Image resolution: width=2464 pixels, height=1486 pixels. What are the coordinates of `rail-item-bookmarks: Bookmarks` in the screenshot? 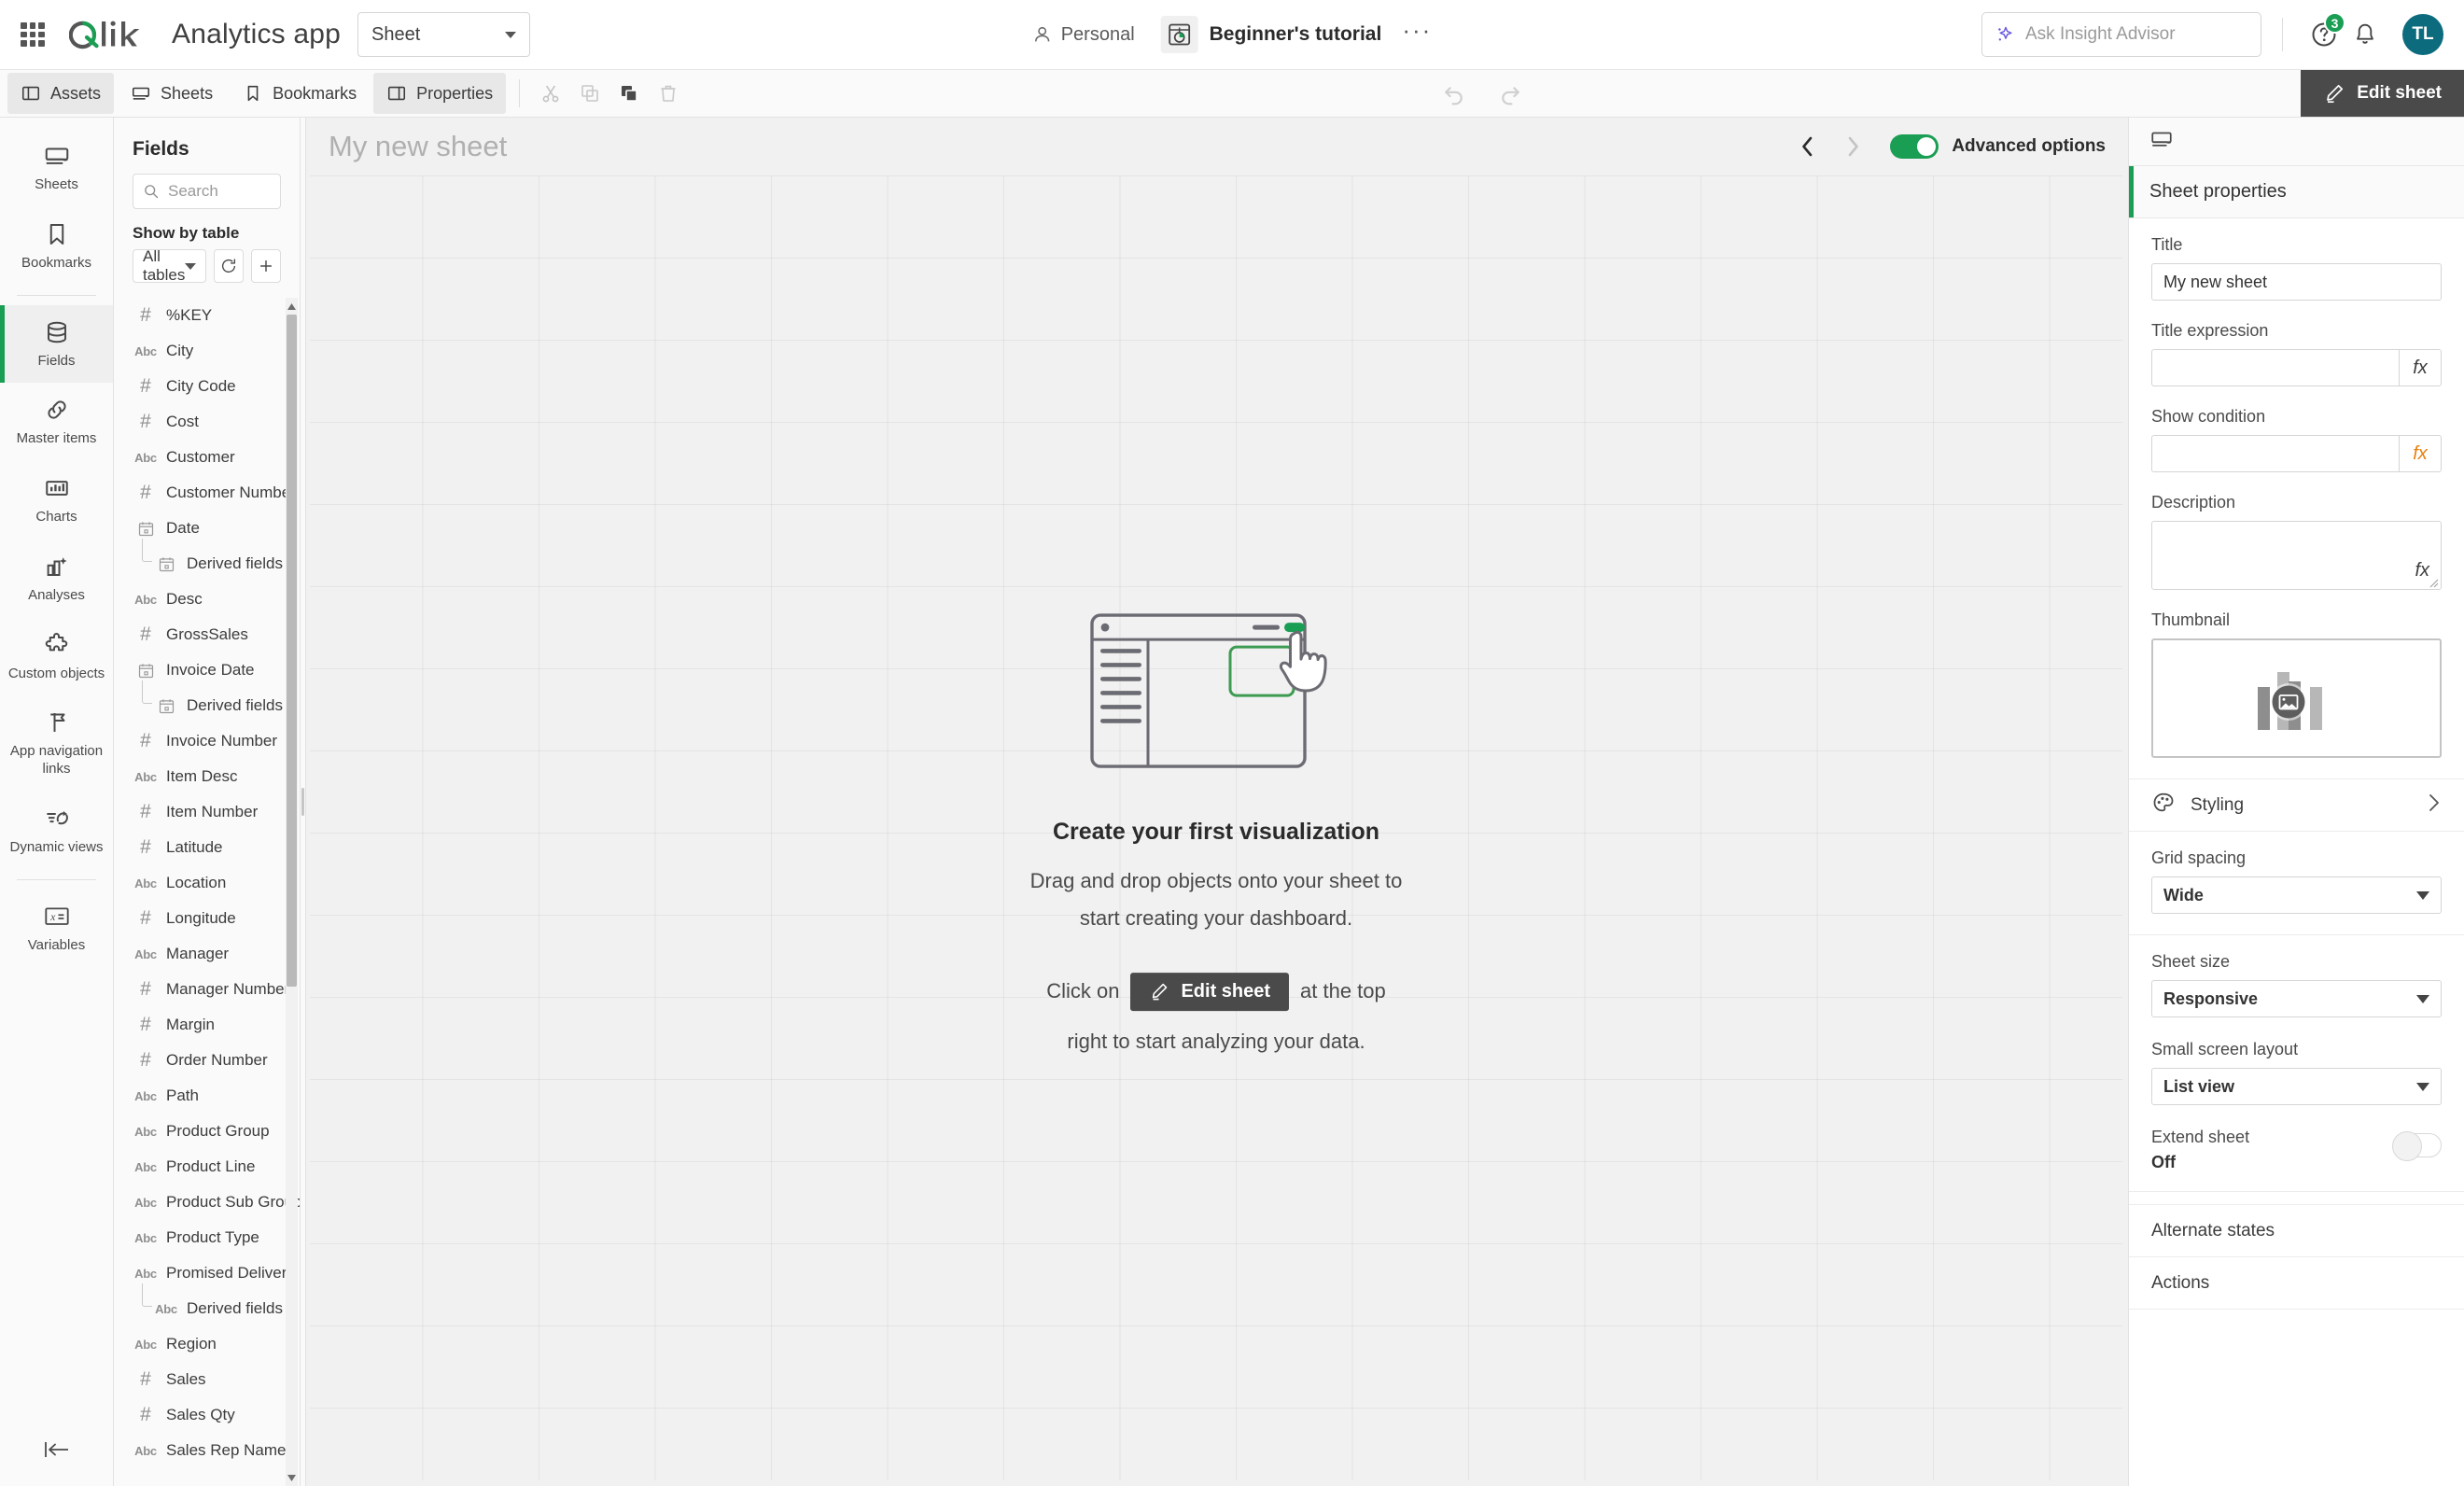 It's located at (56, 246).